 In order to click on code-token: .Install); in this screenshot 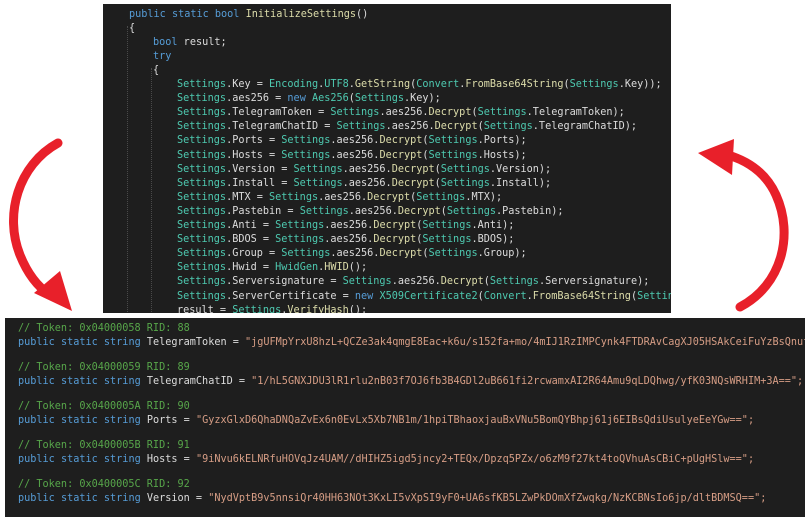, I will do `click(520, 183)`.